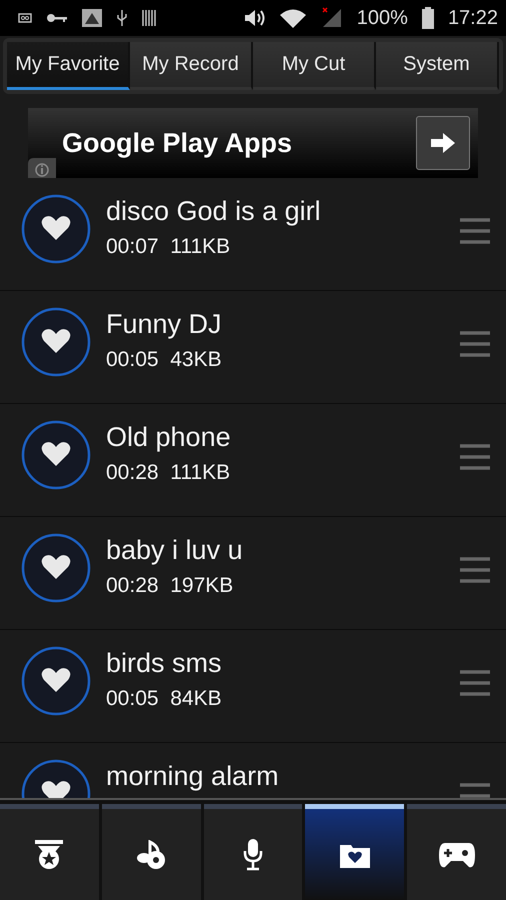 The image size is (506, 900). I want to click on ad-banner: Google Play Apps, so click(253, 143).